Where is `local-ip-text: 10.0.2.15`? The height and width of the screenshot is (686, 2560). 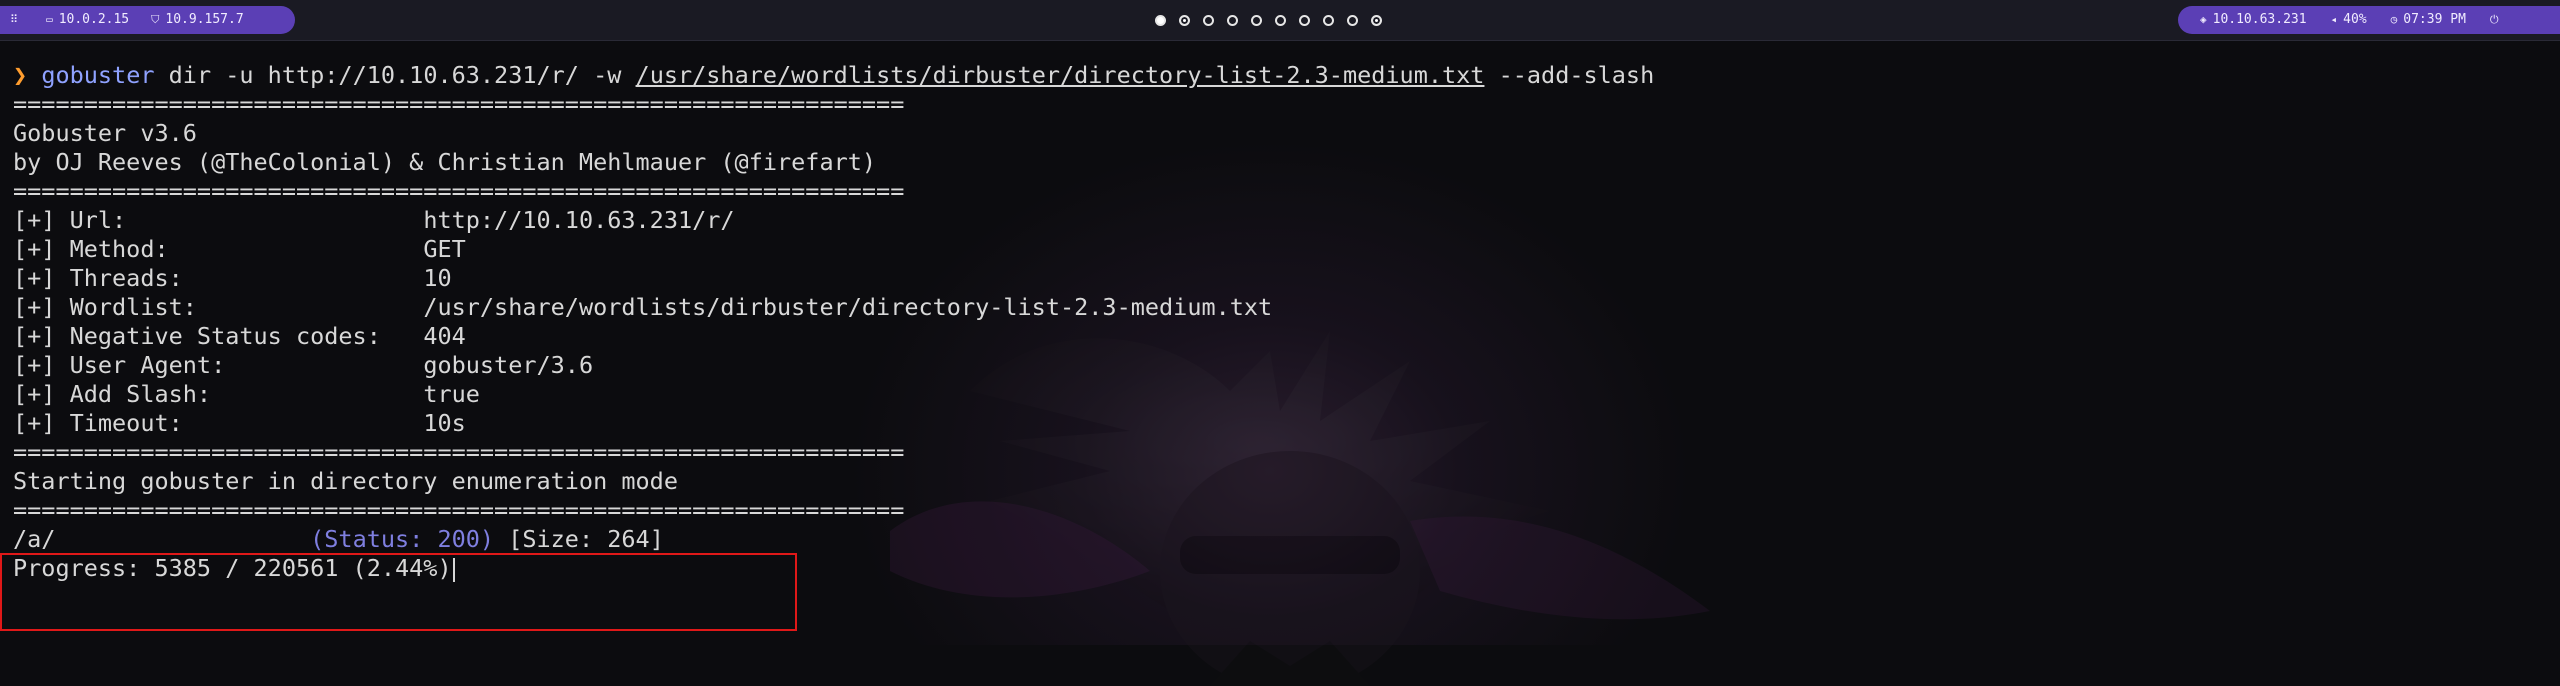
local-ip-text: 10.0.2.15 is located at coordinates (94, 19).